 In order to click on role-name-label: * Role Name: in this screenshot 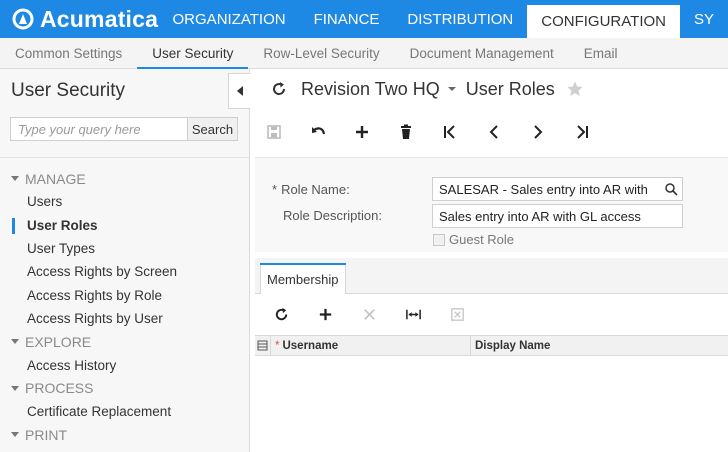, I will do `click(311, 189)`.